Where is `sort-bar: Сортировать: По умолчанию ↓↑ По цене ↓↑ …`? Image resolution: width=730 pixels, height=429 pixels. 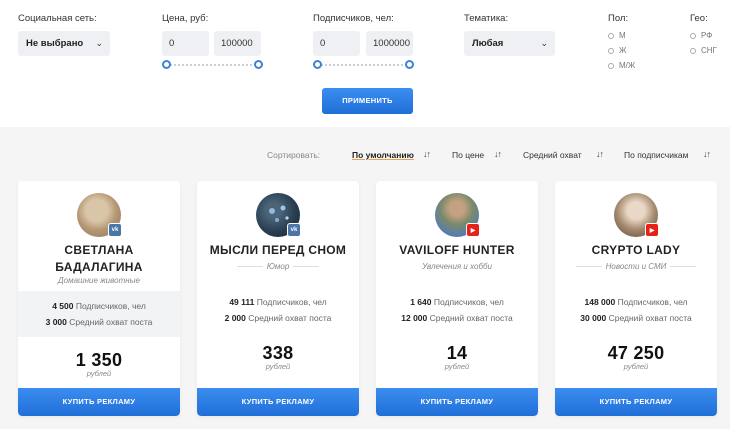 sort-bar: Сортировать: По умолчанию ↓↑ По цене ↓↑ … is located at coordinates (365, 155).